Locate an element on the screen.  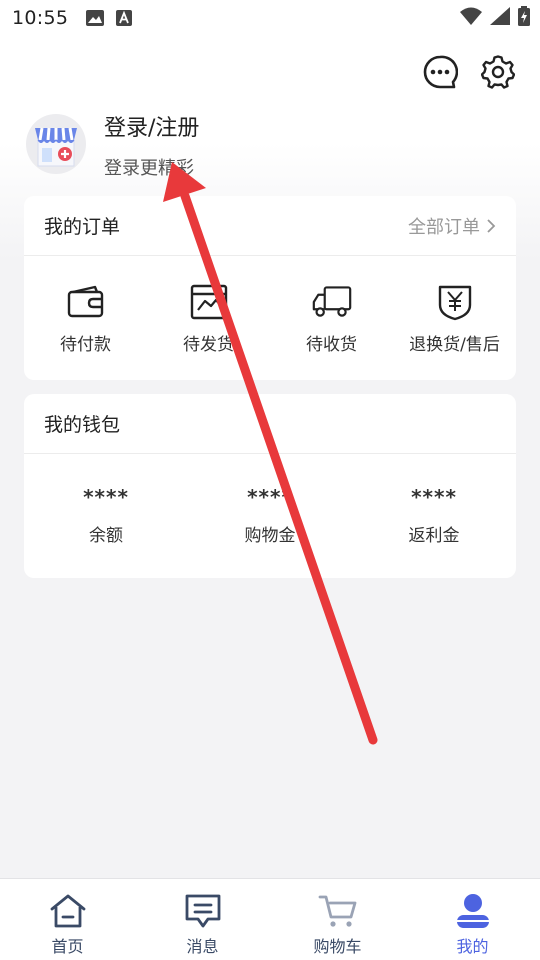
login-subtitle: 登录更精彩 is located at coordinates (149, 168).